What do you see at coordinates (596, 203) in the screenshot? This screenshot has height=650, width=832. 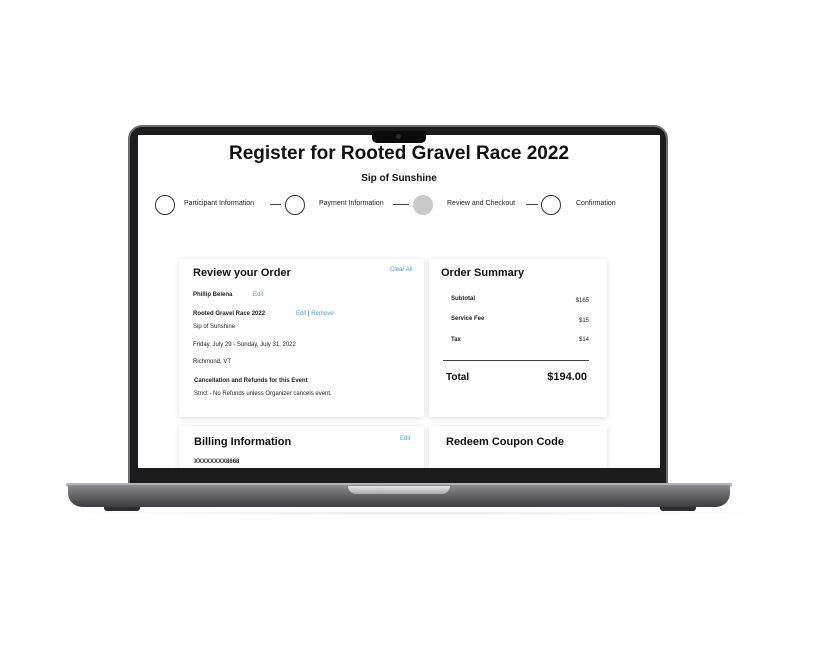 I see `step-4-label: Confirmation` at bounding box center [596, 203].